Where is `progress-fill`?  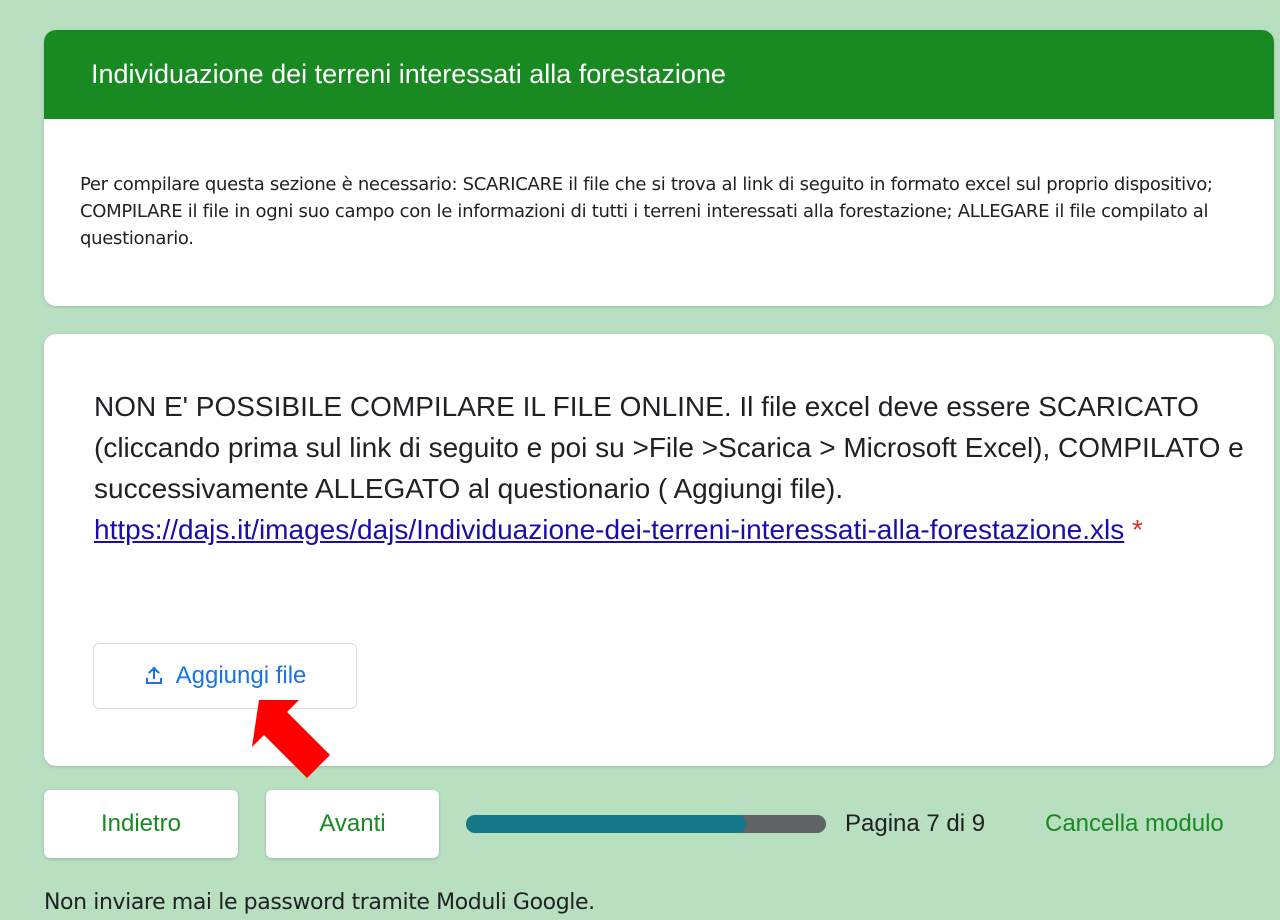 progress-fill is located at coordinates (606, 824).